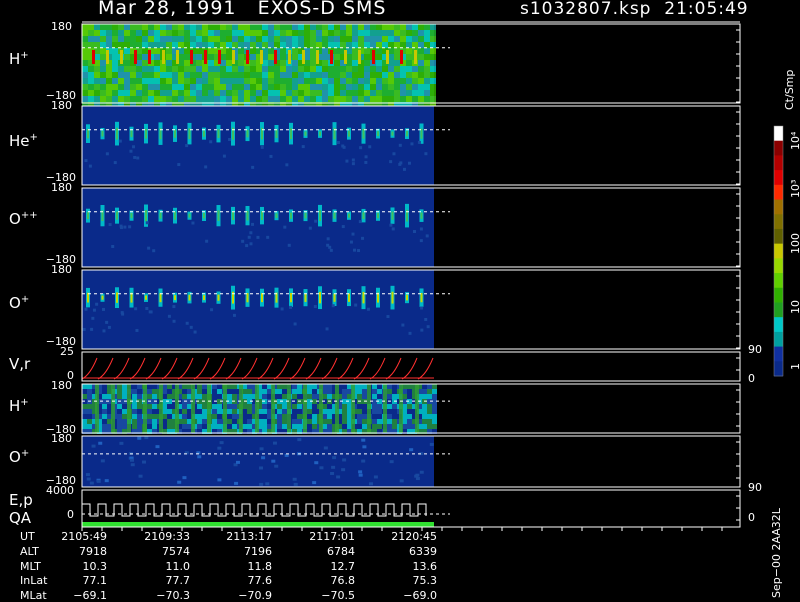 The height and width of the screenshot is (602, 800). Describe the element at coordinates (67, 351) in the screenshot. I see `tick-vr-top: 25` at that location.